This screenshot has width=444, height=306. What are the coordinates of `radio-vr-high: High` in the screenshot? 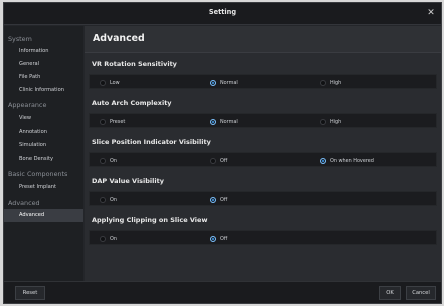 It's located at (330, 82).